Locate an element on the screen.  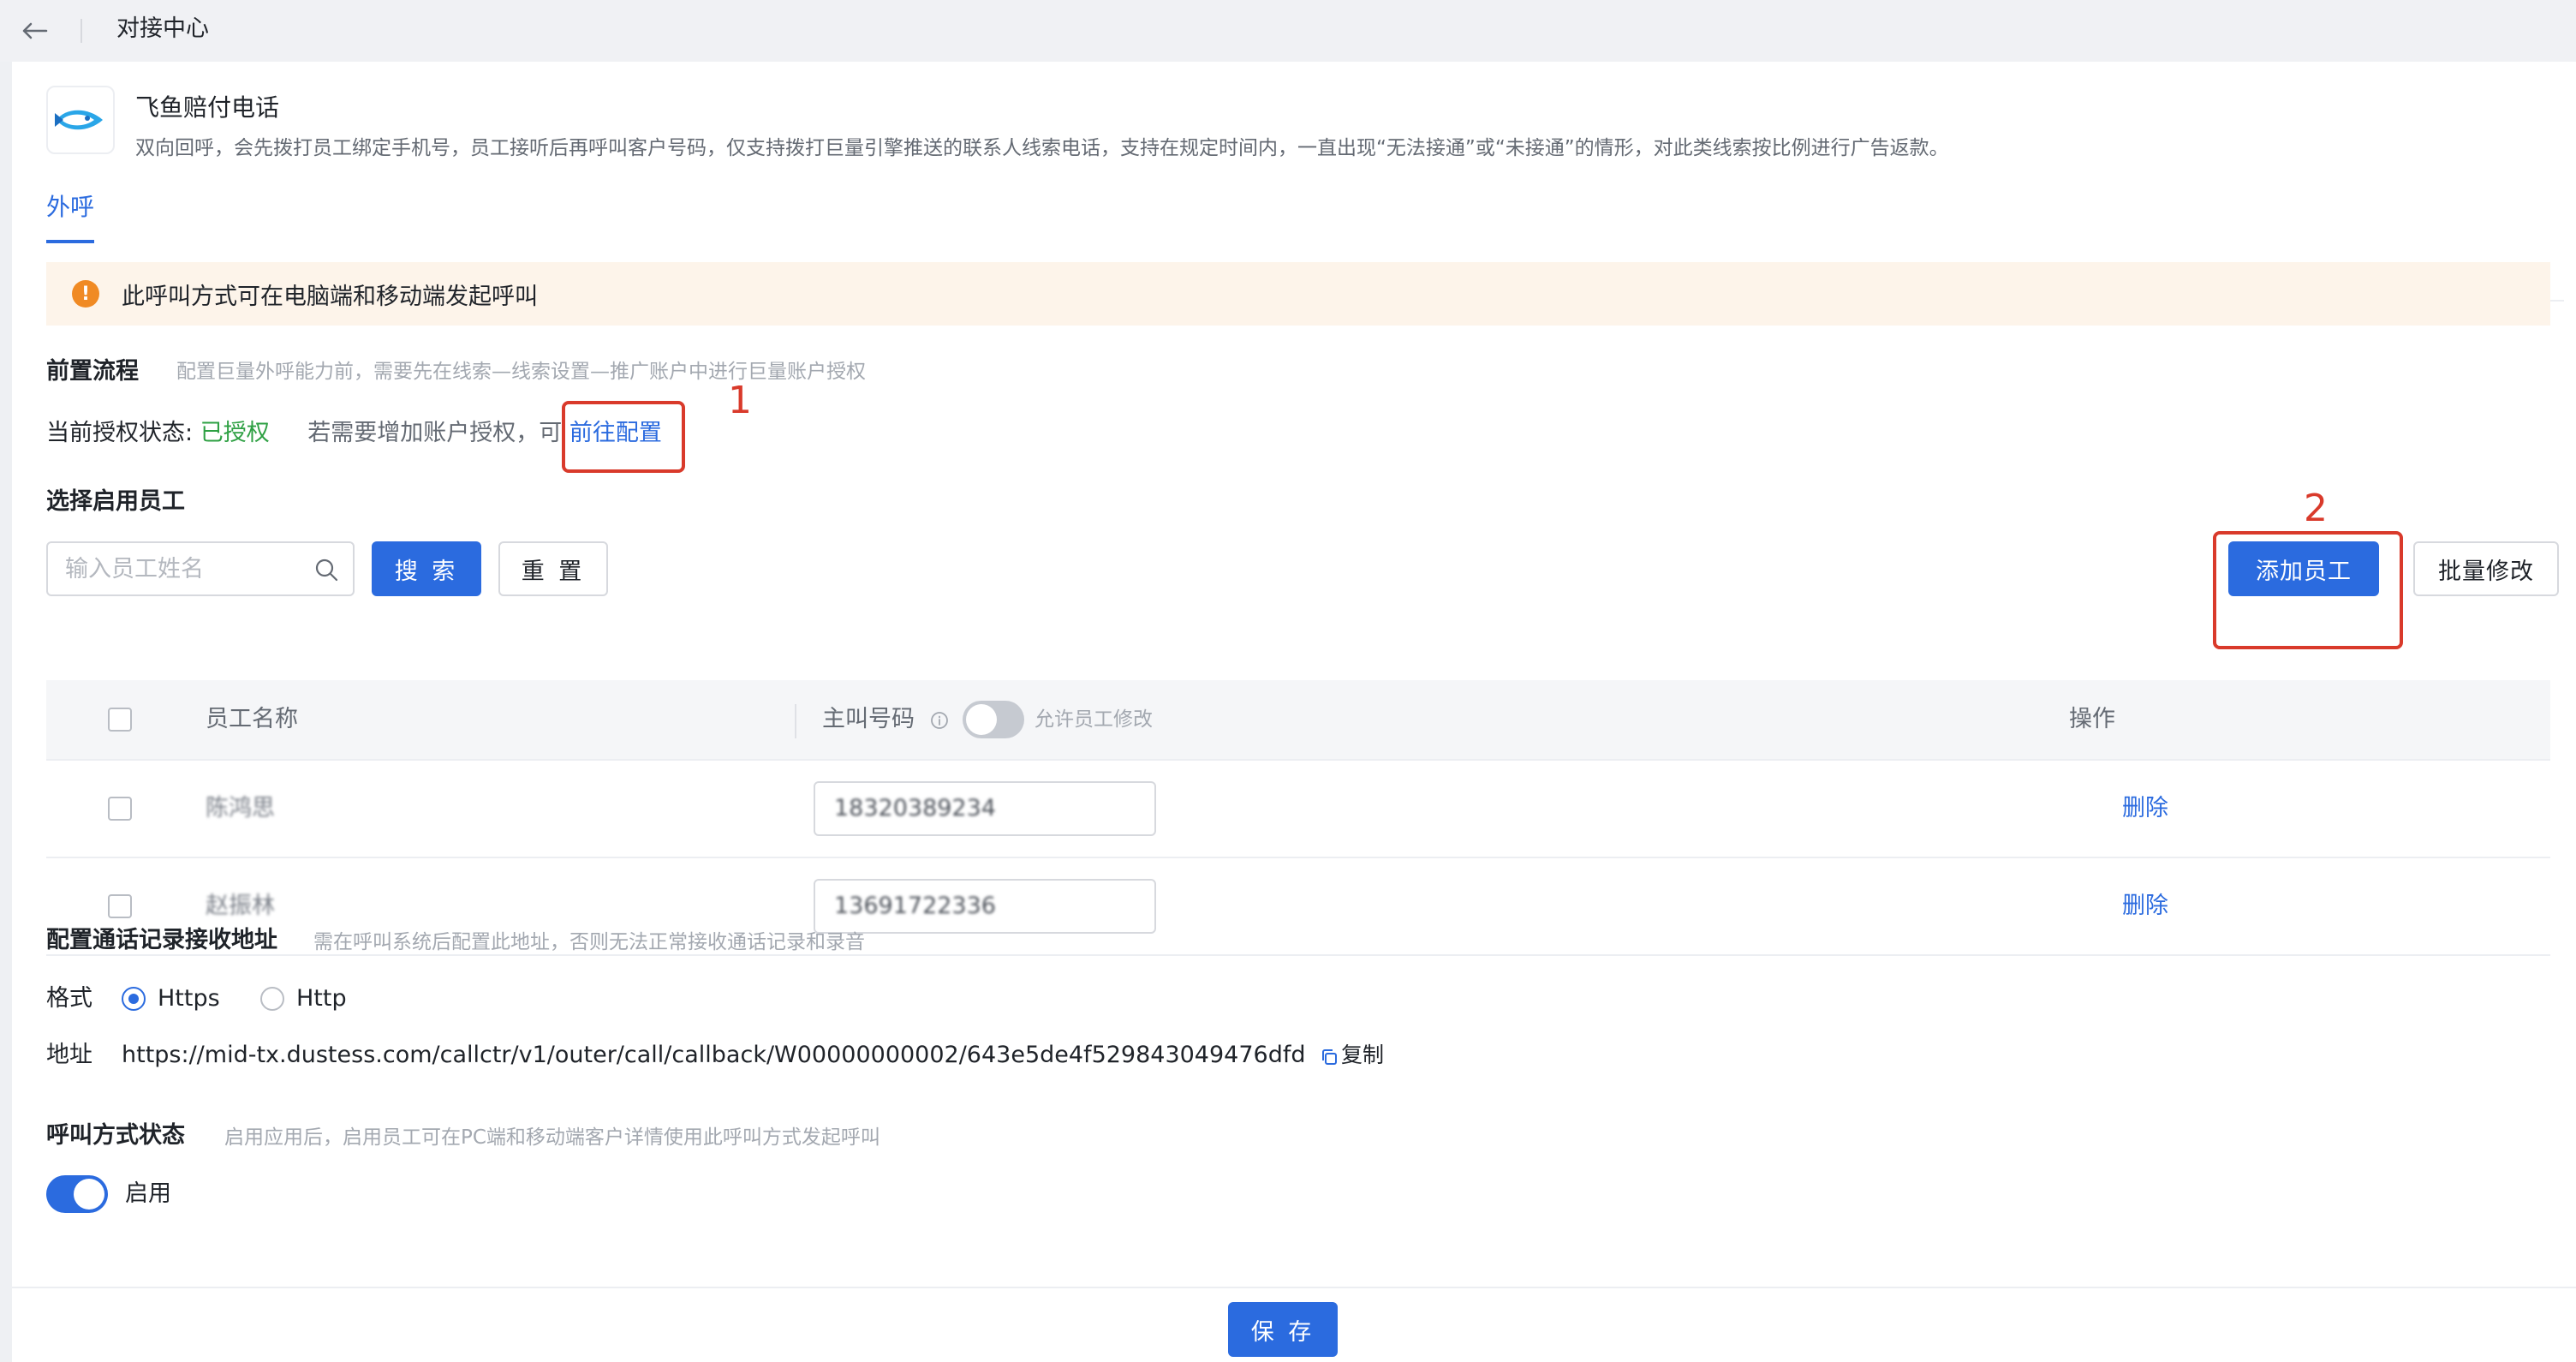
callback-section-title: 配置通话记录接收地址 is located at coordinates (161, 940).